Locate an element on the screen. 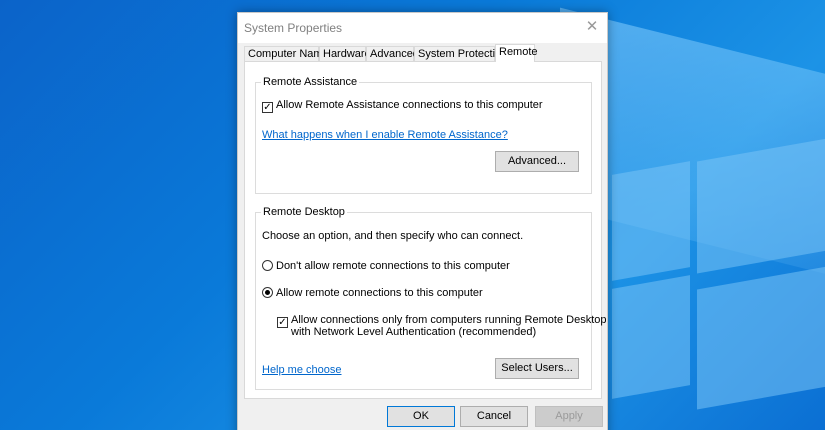 Image resolution: width=825 pixels, height=430 pixels. remote-assistance-title: Remote Assistance is located at coordinates (310, 82).